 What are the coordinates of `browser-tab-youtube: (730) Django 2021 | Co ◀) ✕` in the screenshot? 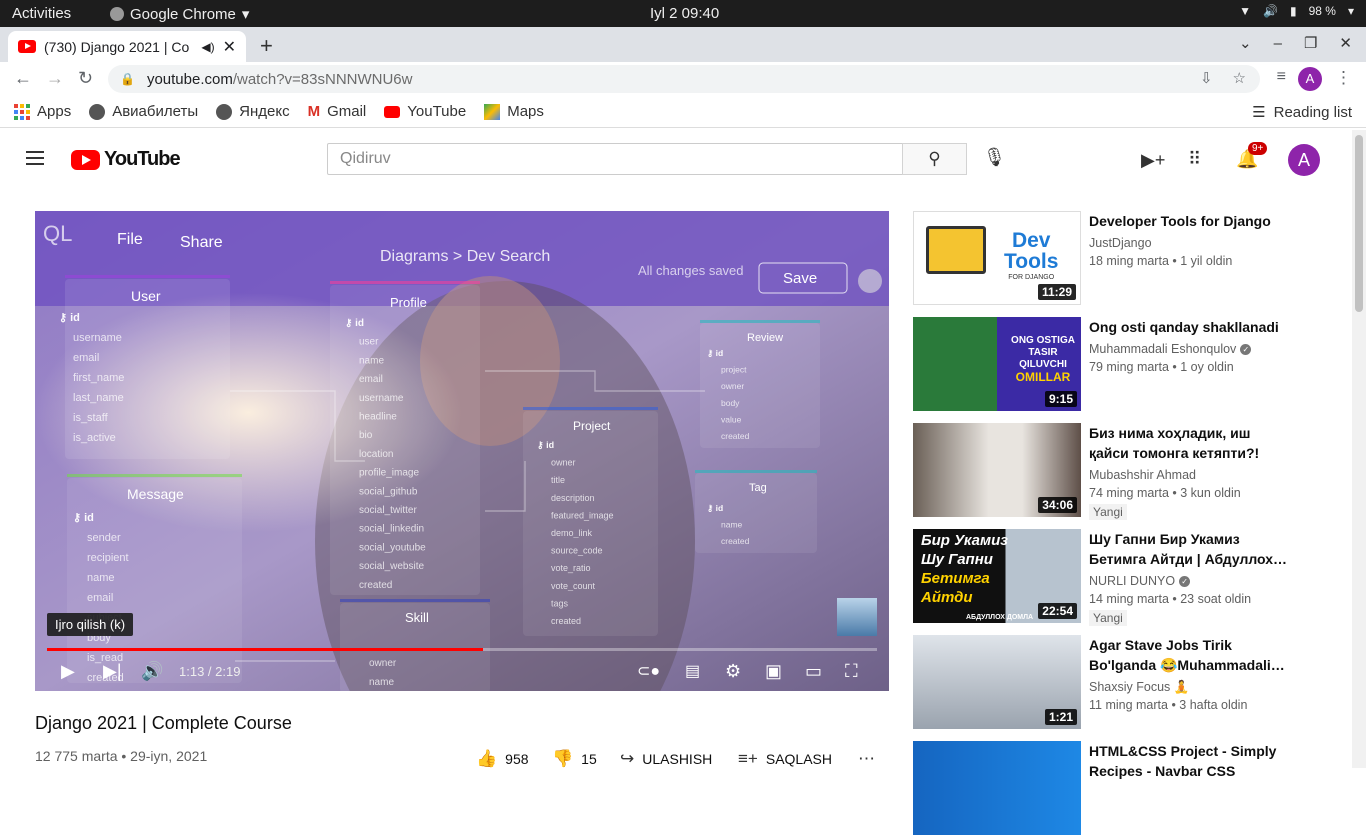 It's located at (127, 46).